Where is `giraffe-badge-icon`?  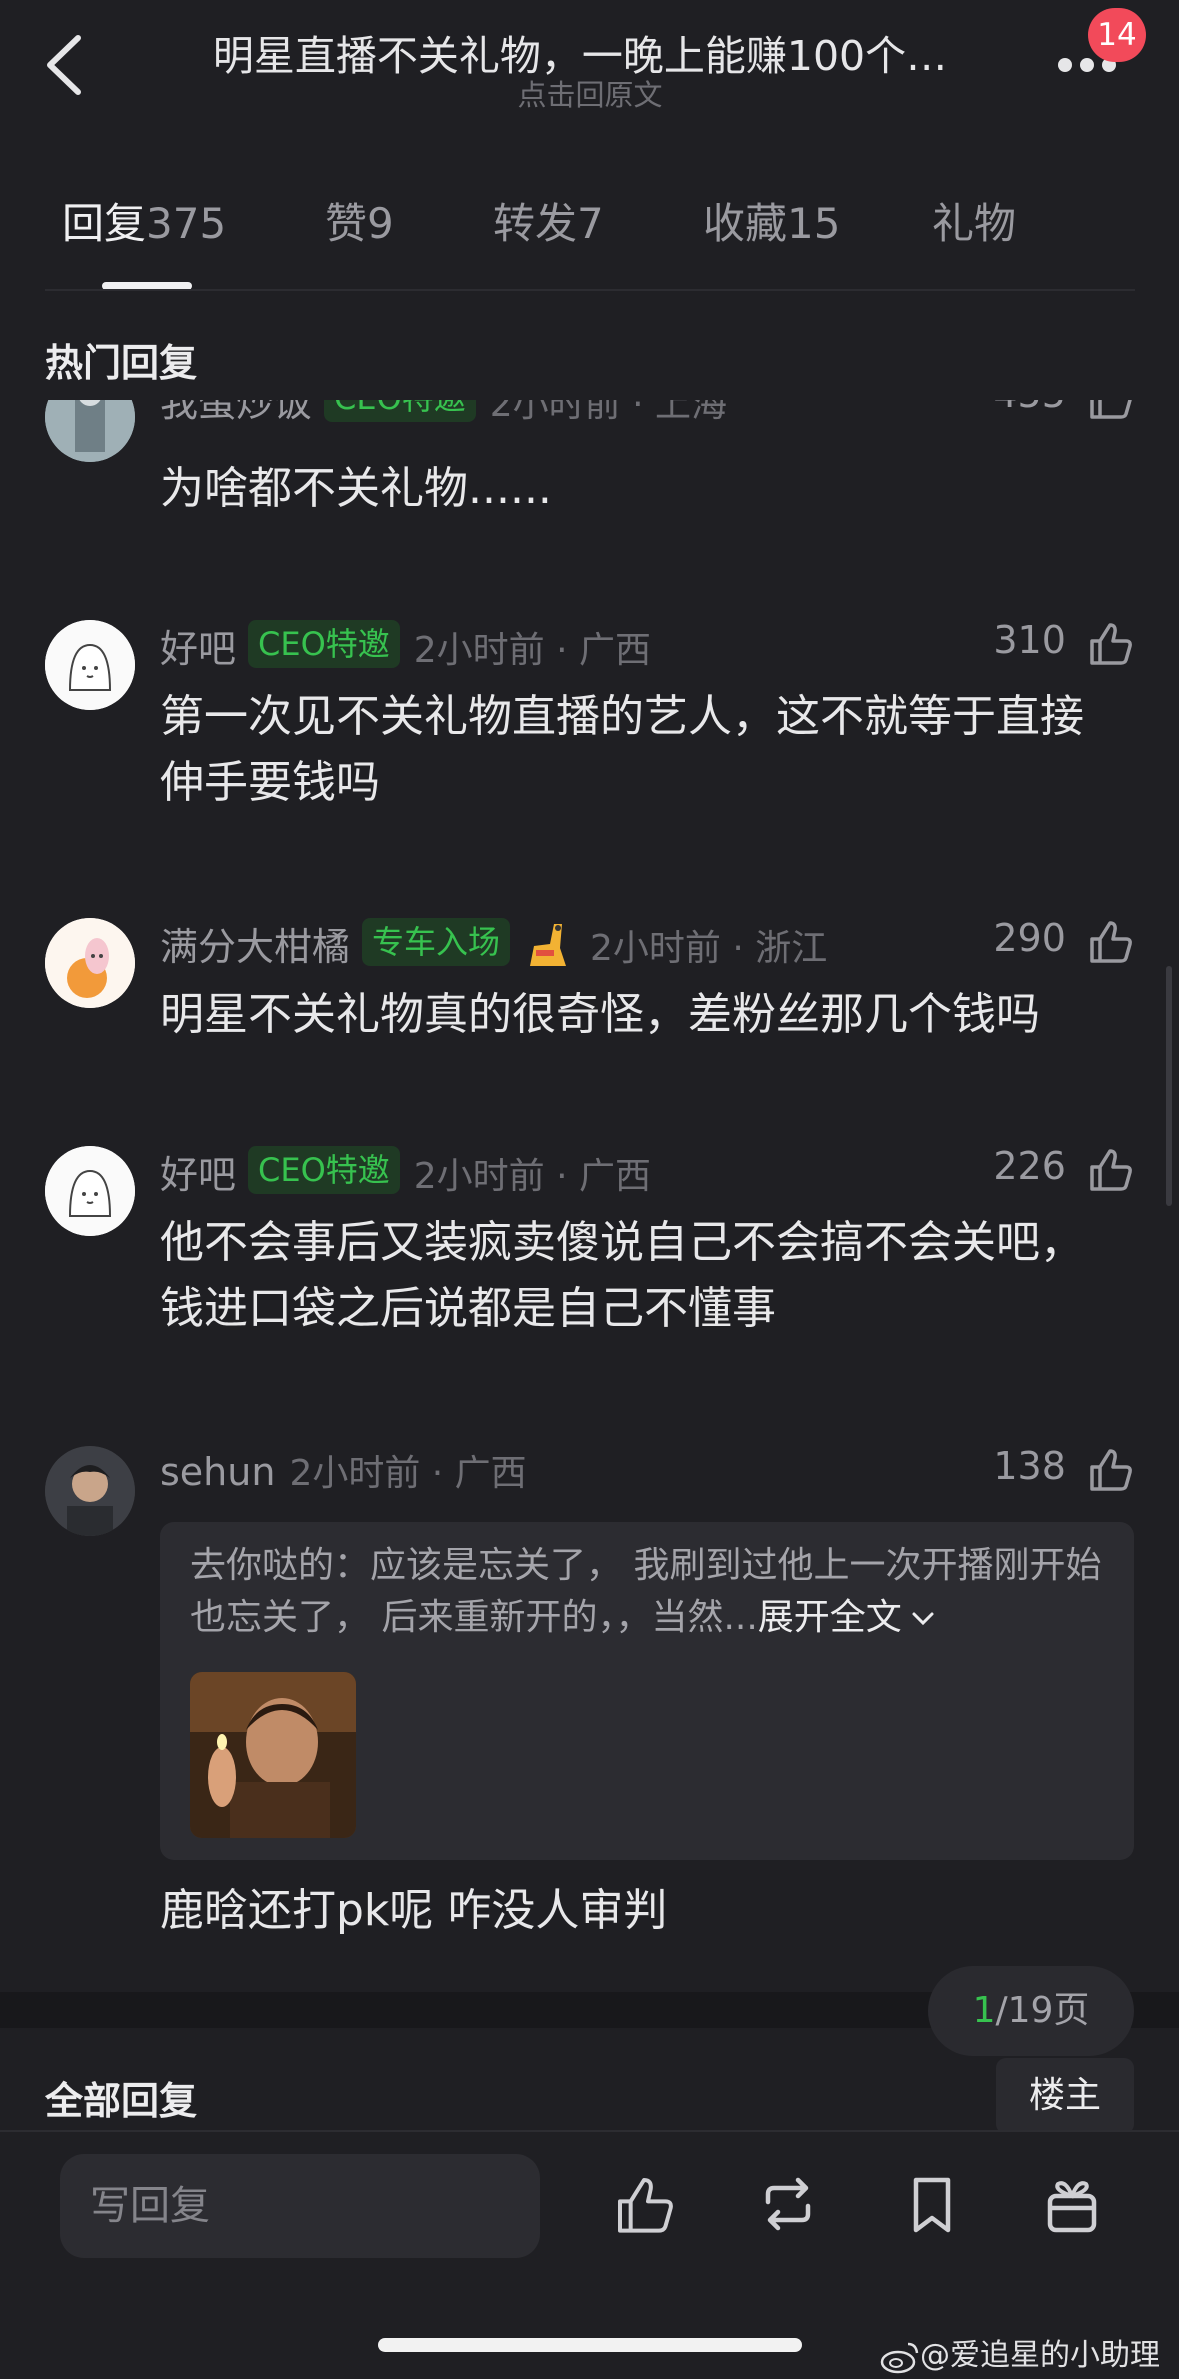 giraffe-badge-icon is located at coordinates (548, 945).